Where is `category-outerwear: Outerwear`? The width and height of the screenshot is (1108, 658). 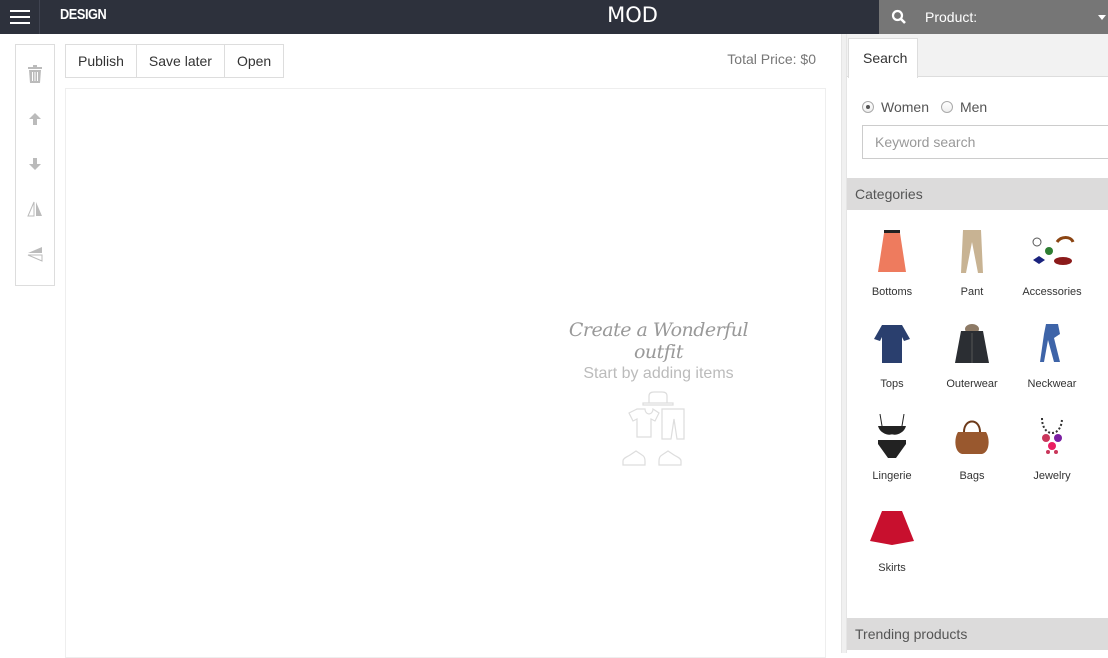
category-outerwear: Outerwear is located at coordinates (972, 358).